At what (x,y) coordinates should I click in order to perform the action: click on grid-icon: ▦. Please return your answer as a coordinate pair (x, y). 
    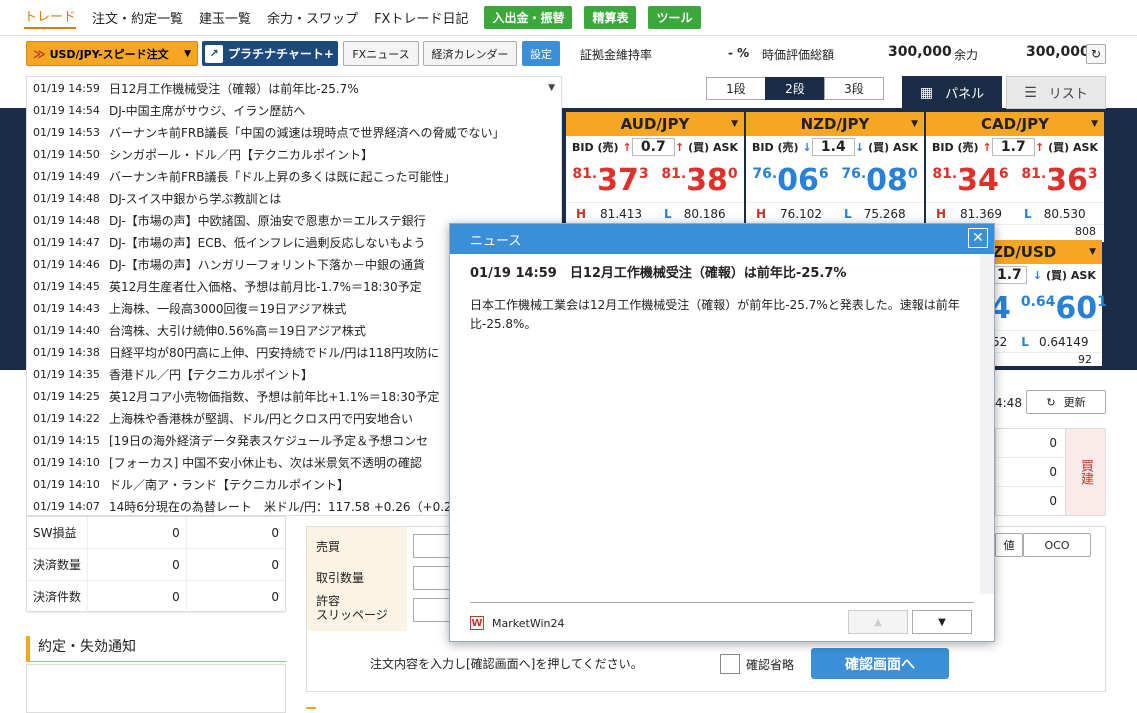
    Looking at the image, I should click on (926, 92).